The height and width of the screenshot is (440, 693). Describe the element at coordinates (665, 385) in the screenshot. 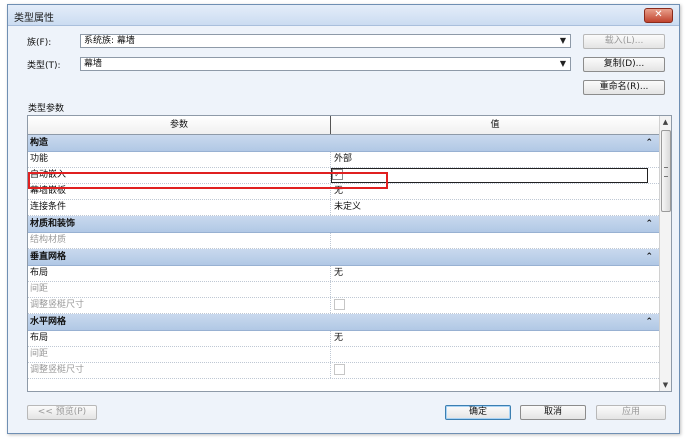

I see `scroll-down-arrow-icon: ▼` at that location.